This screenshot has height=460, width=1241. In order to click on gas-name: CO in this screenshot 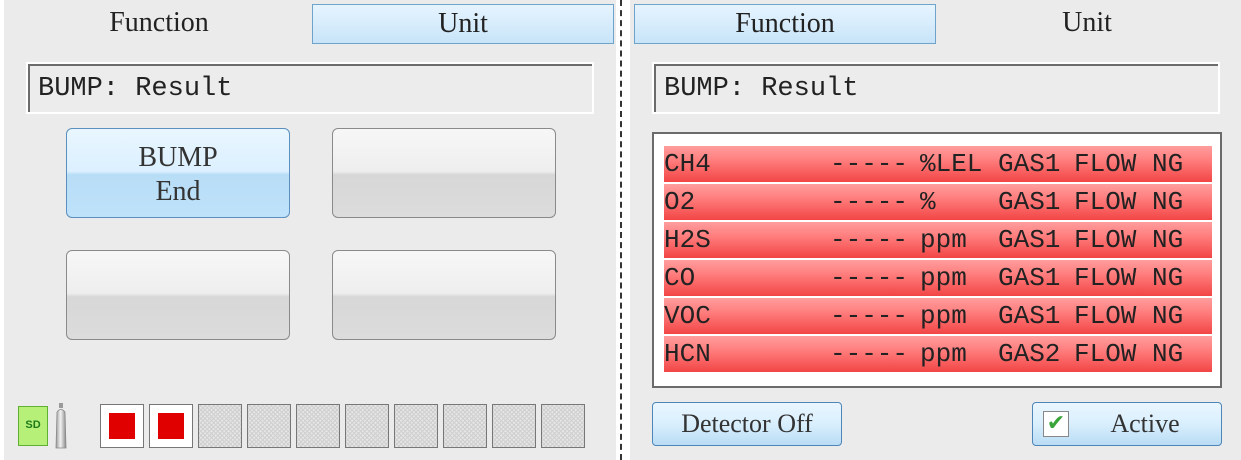, I will do `click(680, 278)`.